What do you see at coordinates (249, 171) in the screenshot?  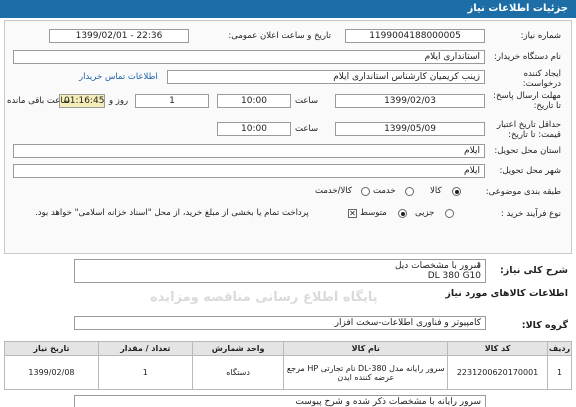 I see `city-field: ایلام` at bounding box center [249, 171].